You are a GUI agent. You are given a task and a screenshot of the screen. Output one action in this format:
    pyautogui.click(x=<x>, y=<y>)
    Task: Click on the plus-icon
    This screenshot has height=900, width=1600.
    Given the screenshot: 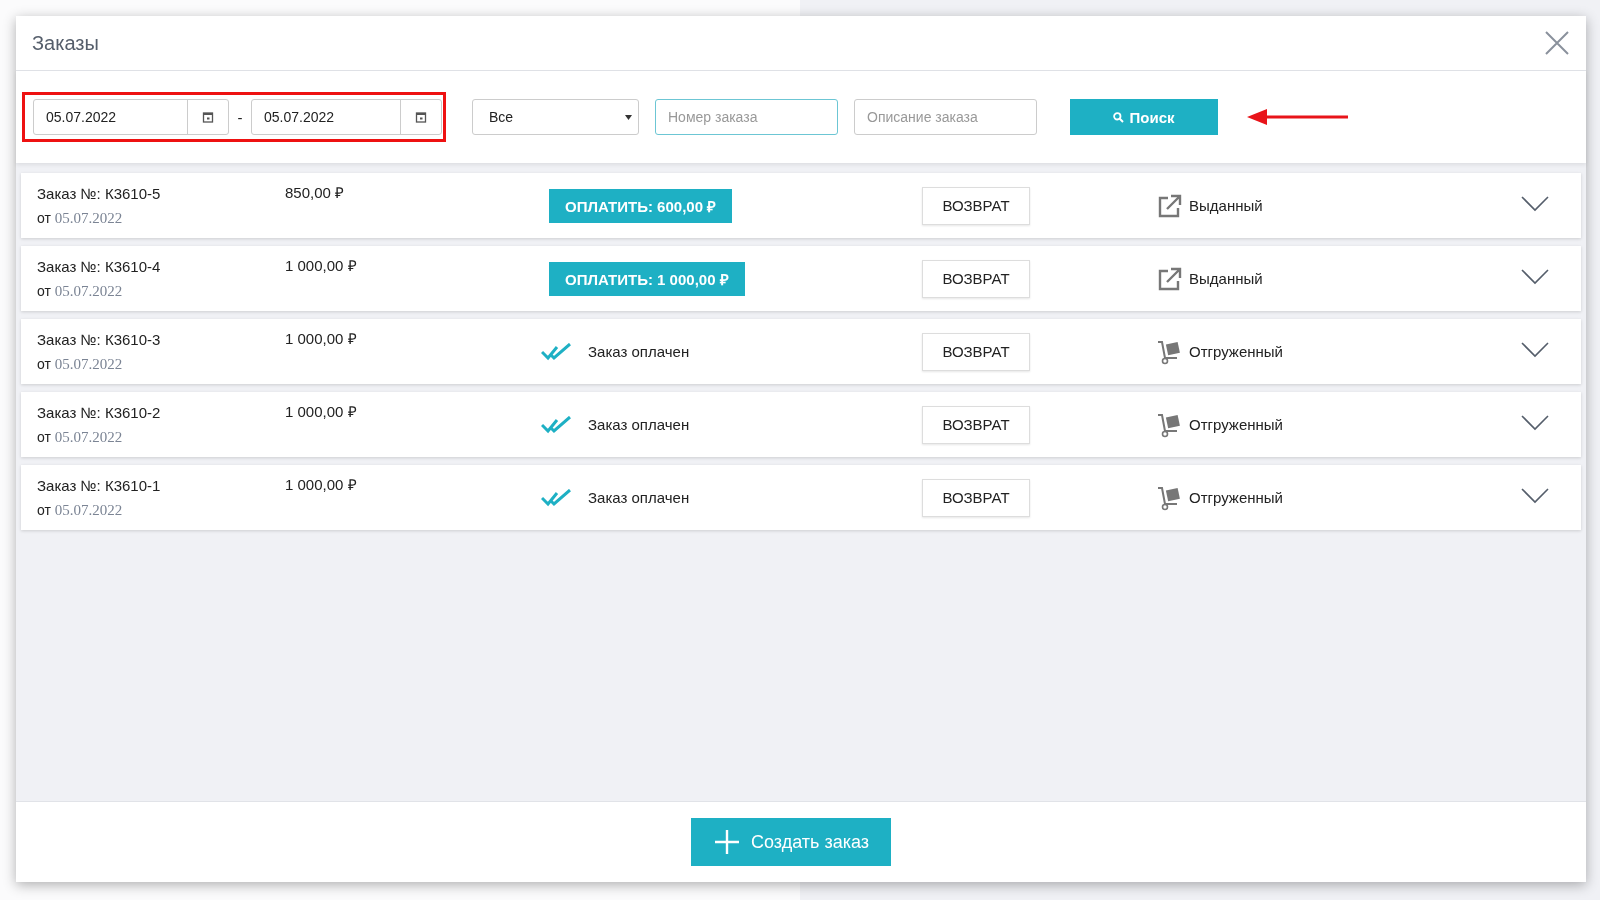 What is the action you would take?
    pyautogui.click(x=727, y=842)
    